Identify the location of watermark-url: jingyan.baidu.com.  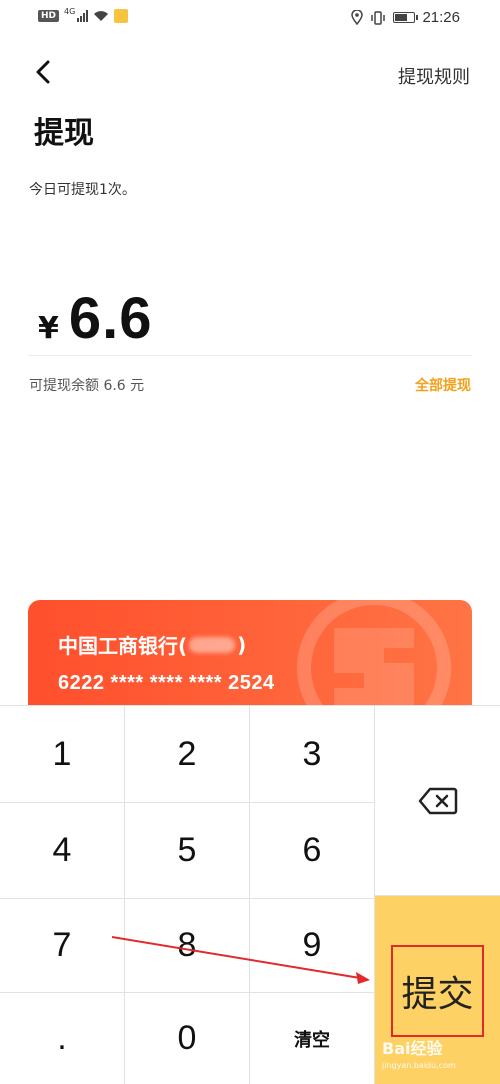
(419, 1065).